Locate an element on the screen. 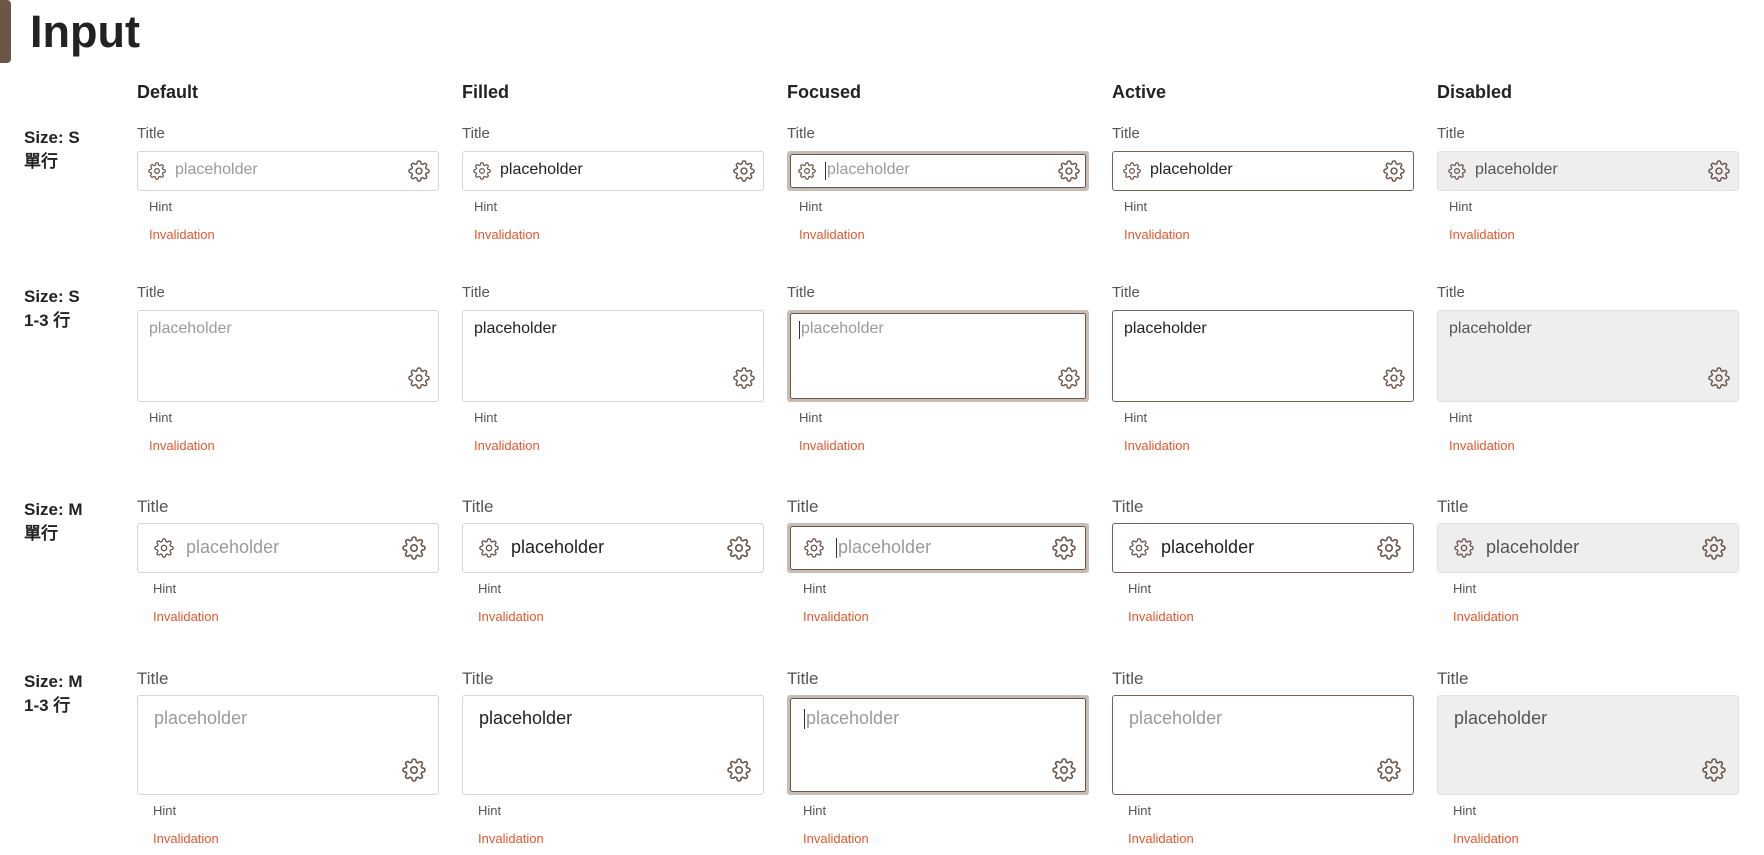 This screenshot has height=855, width=1764. column-header-active: Active is located at coordinates (1139, 92).